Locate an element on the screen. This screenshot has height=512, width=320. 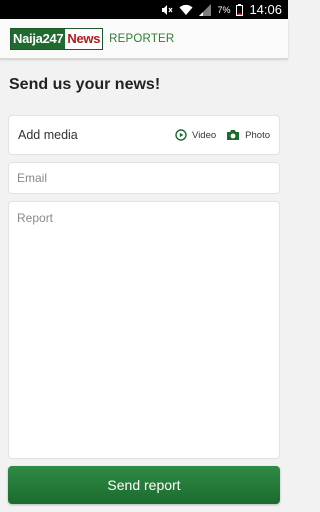
add-media-label: Add media is located at coordinates (48, 135).